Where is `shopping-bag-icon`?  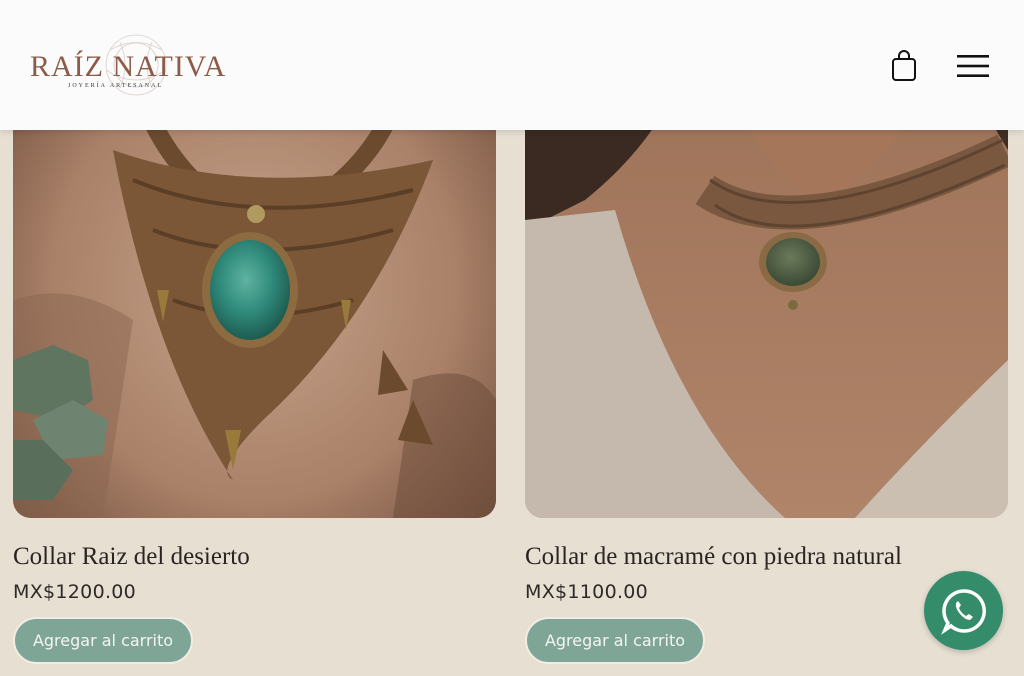
shopping-bag-icon is located at coordinates (904, 65).